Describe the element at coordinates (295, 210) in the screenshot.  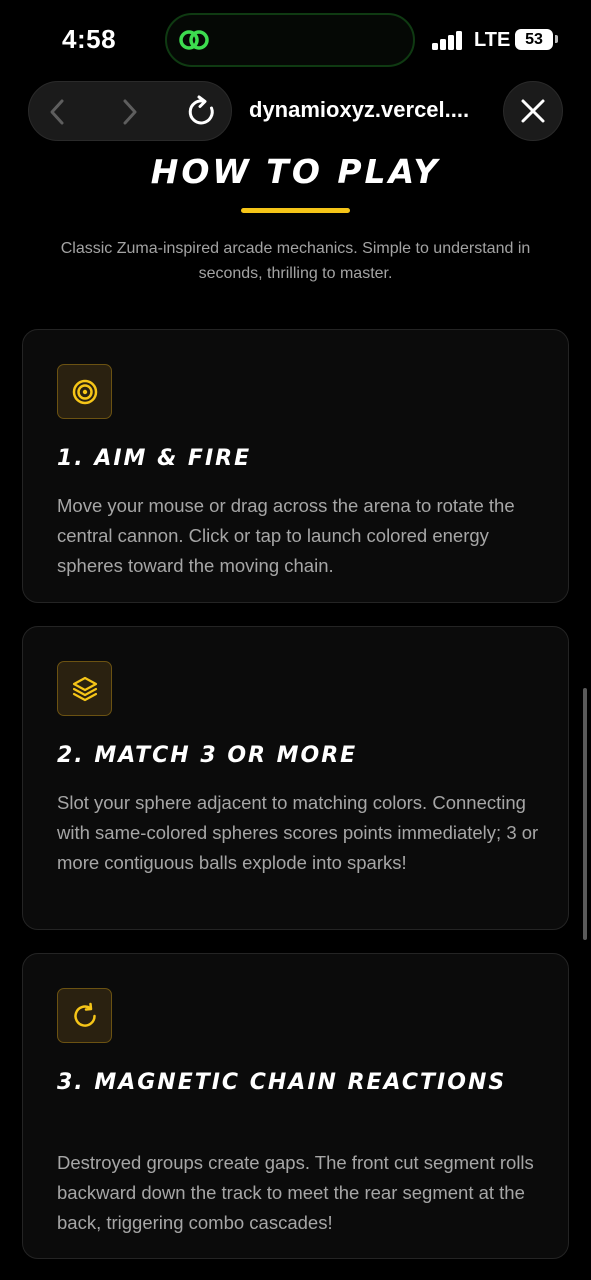
I see `title-underline` at that location.